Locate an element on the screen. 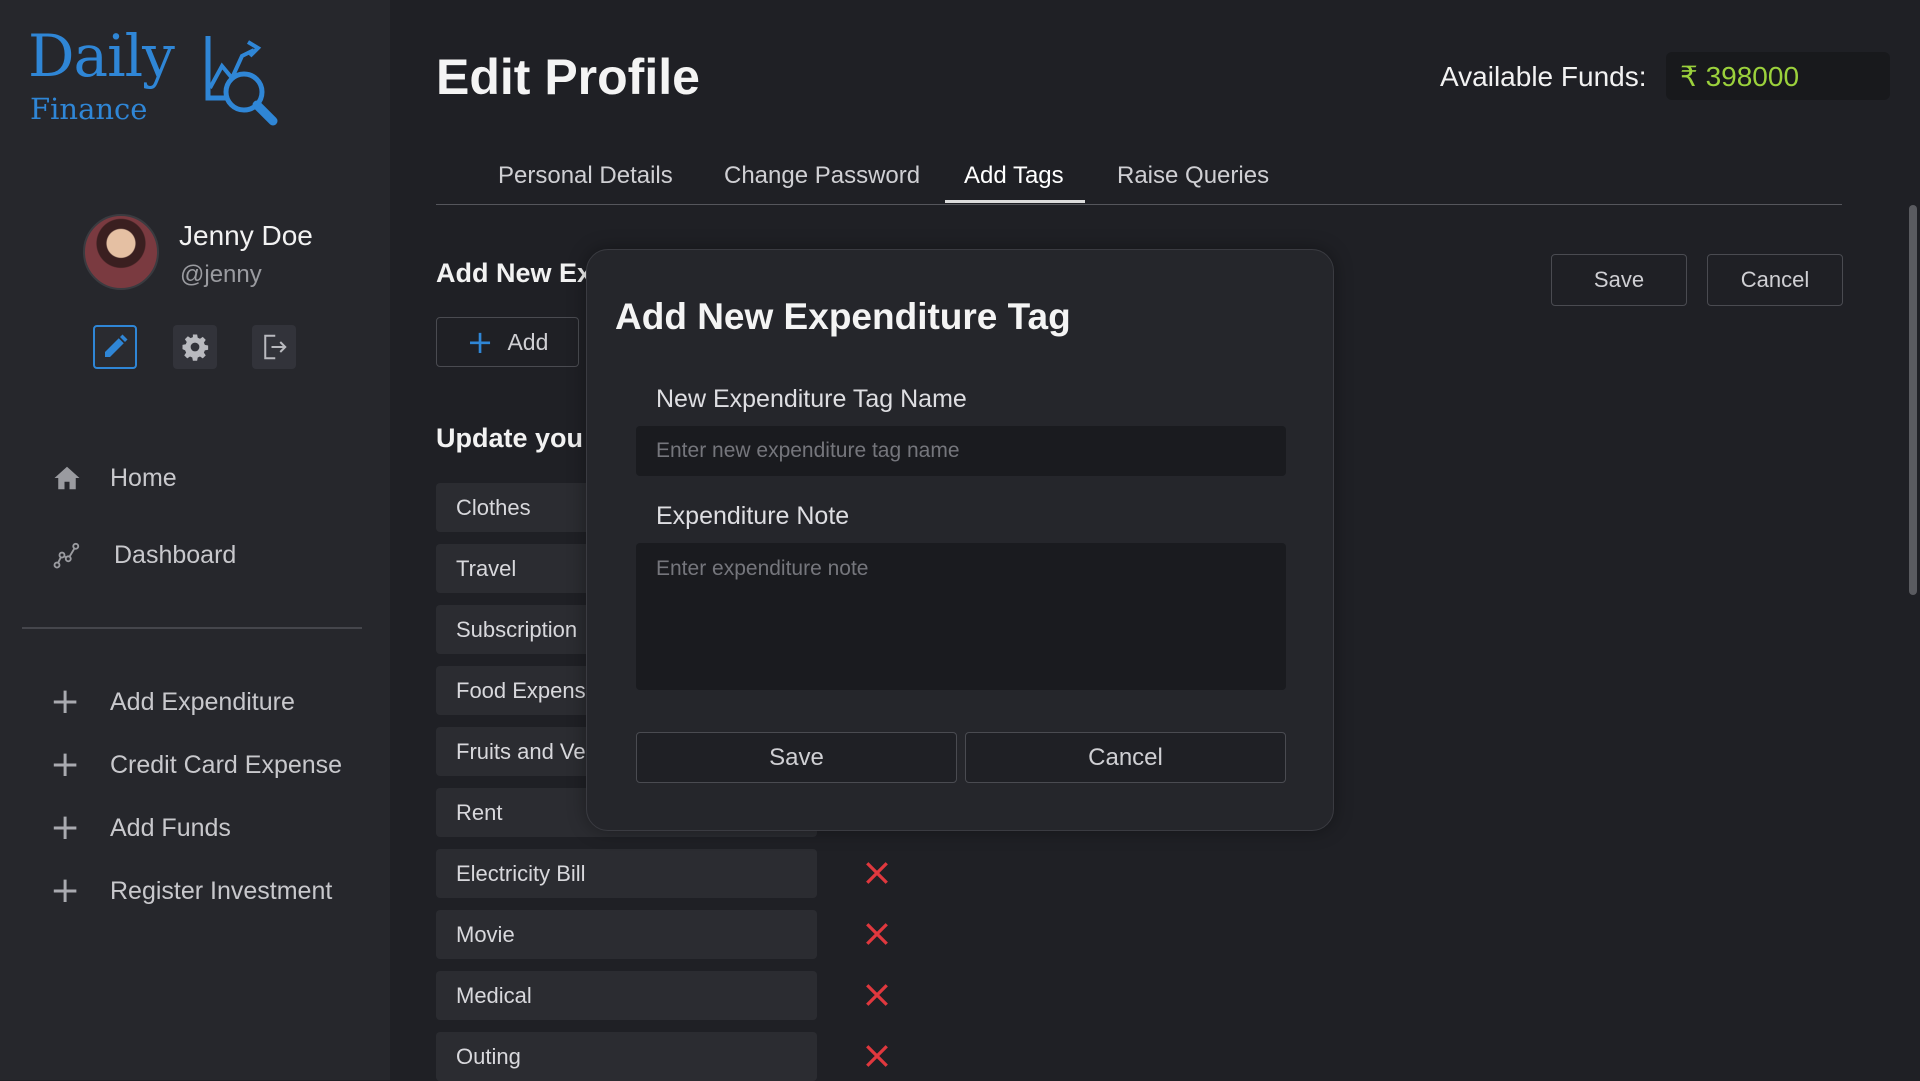 The width and height of the screenshot is (1920, 1081). graph-icon is located at coordinates (67, 555).